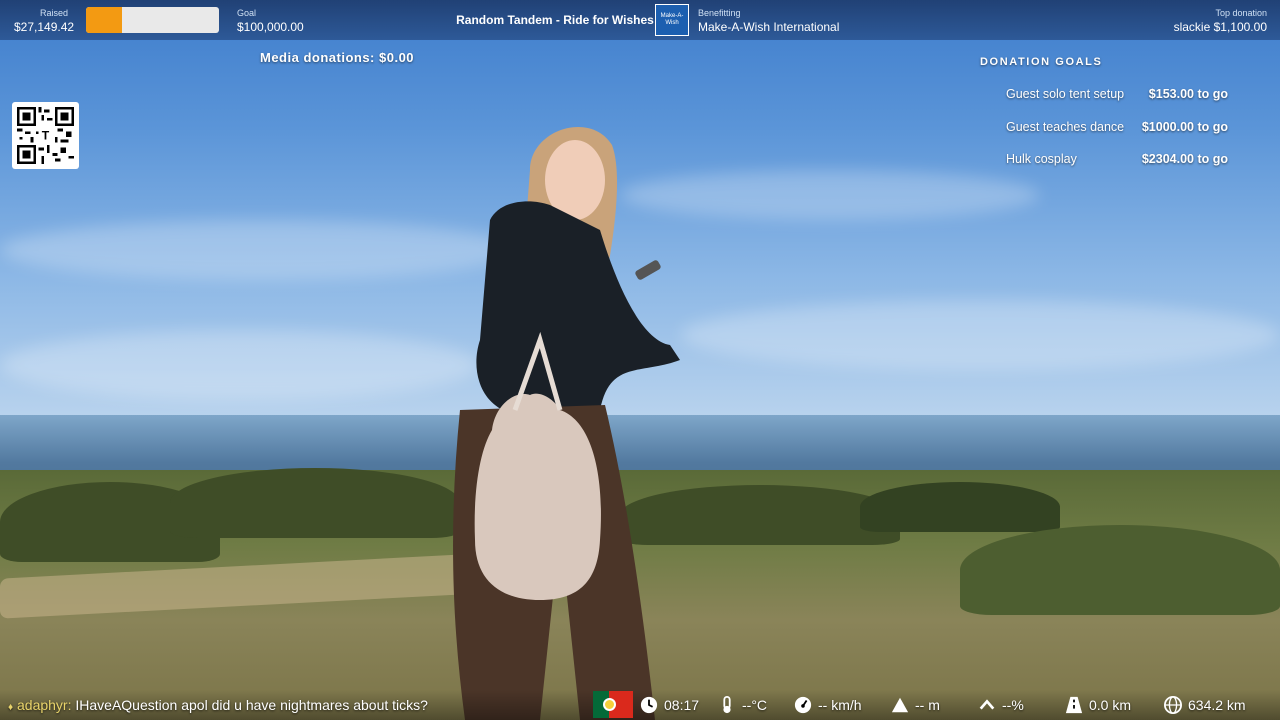  I want to click on altitude-stat: -- m, so click(915, 705).